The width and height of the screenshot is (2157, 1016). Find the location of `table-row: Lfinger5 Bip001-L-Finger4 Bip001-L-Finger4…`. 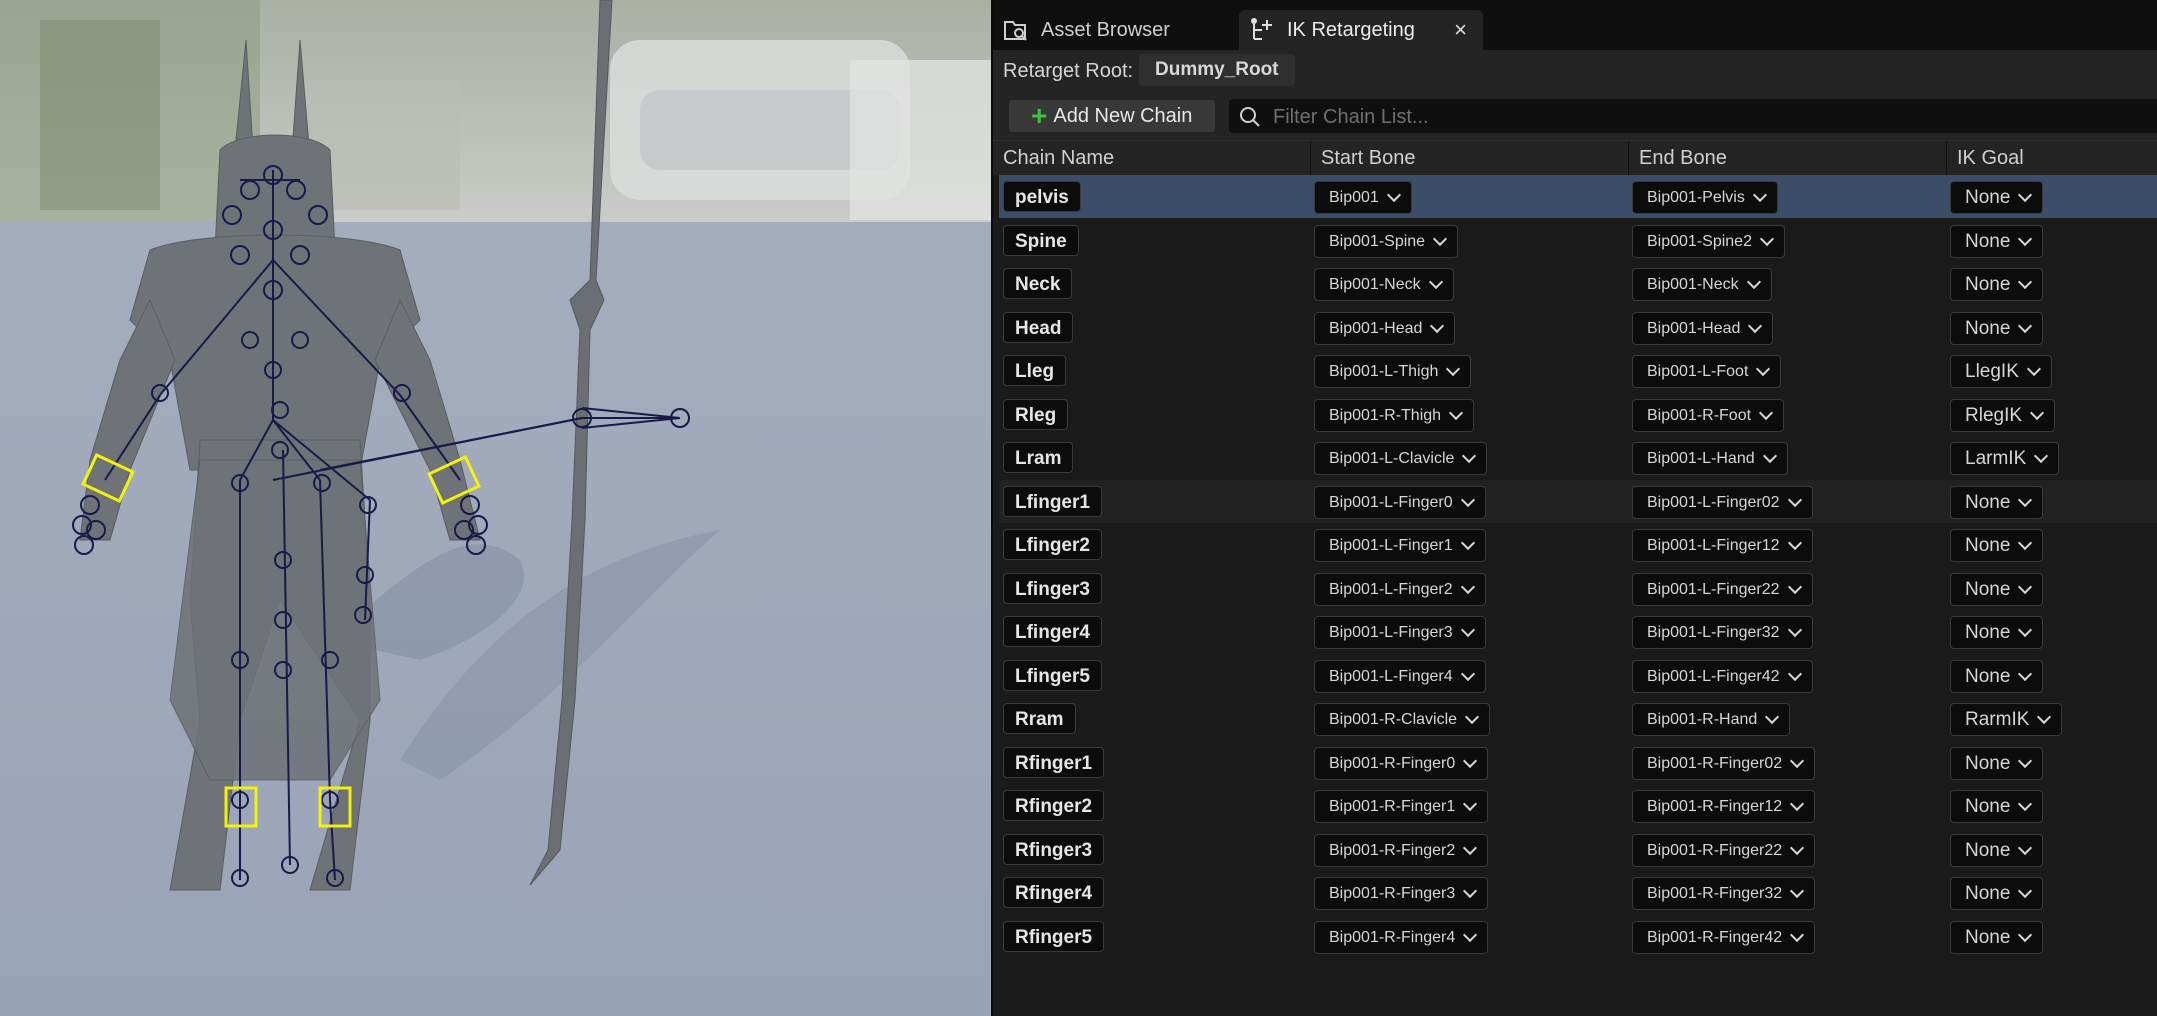

table-row: Lfinger5 Bip001-L-Finger4 Bip001-L-Finger4… is located at coordinates (1578, 675).